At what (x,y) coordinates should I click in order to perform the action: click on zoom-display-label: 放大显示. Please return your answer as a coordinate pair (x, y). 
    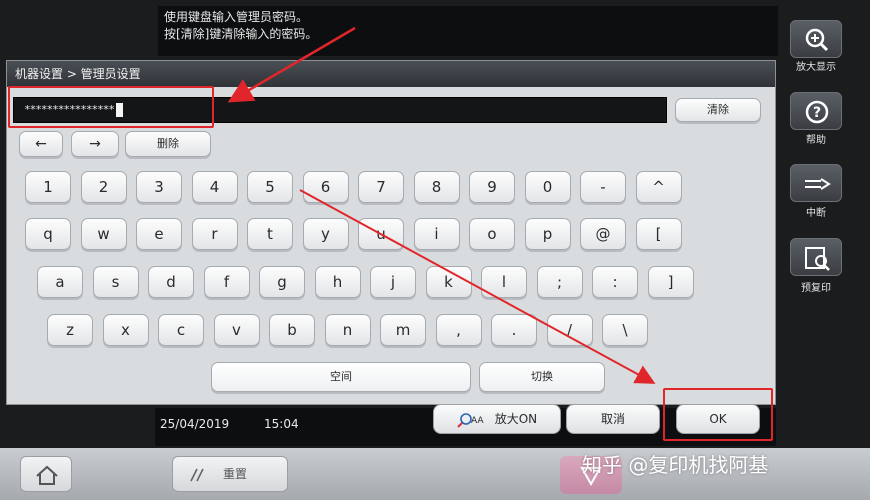
    Looking at the image, I should click on (816, 67).